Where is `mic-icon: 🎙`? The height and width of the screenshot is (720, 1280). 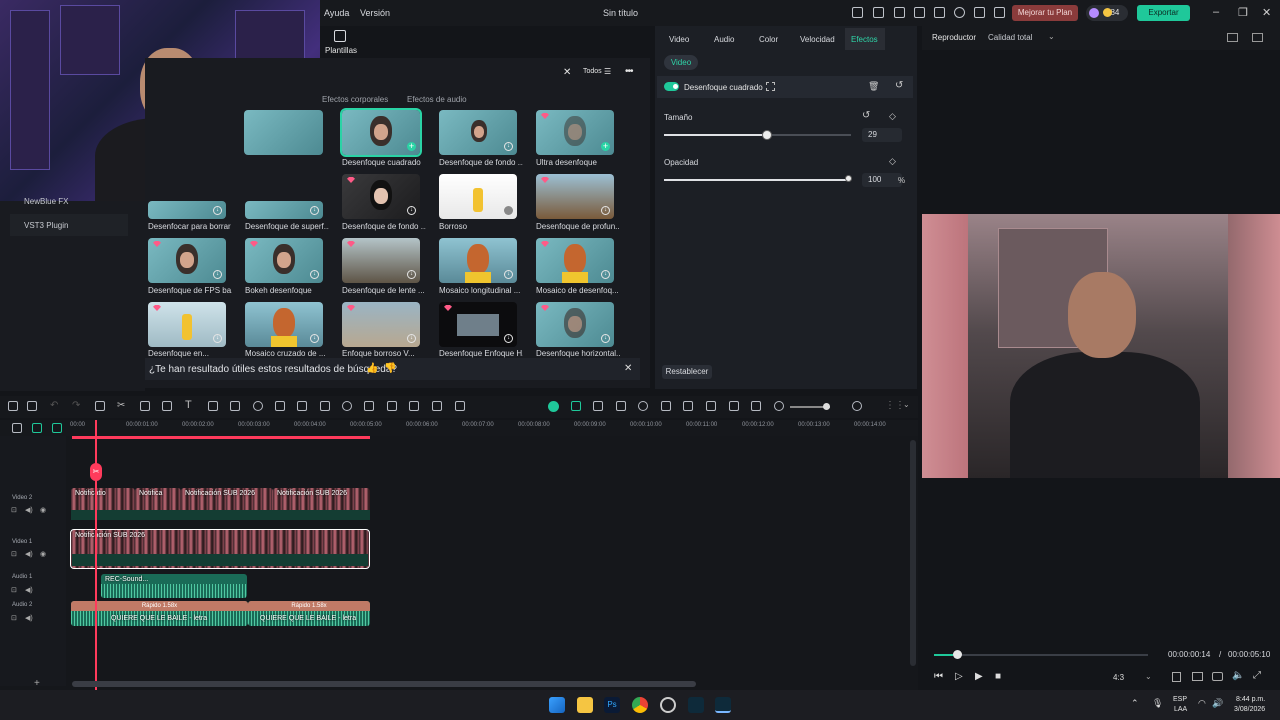
mic-icon: 🎙 is located at coordinates (1157, 703).